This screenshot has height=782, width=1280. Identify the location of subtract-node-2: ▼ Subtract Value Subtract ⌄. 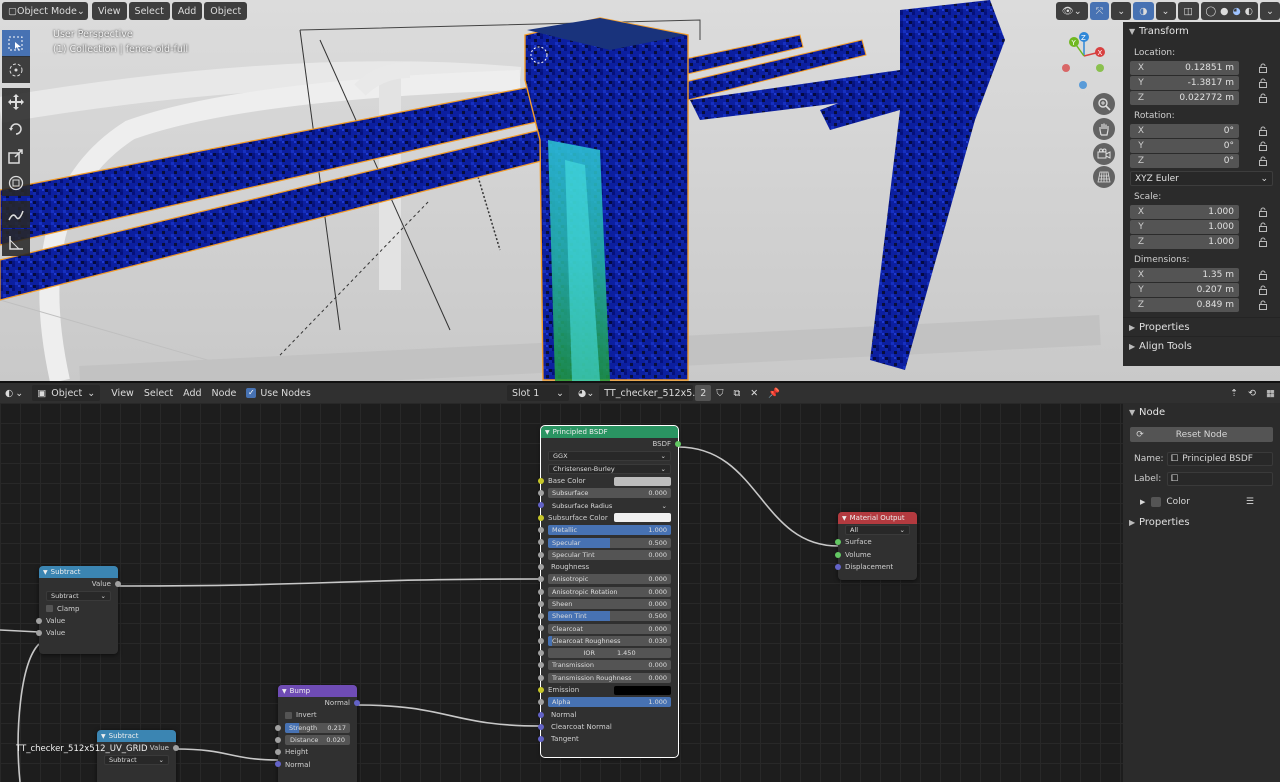
(138, 756).